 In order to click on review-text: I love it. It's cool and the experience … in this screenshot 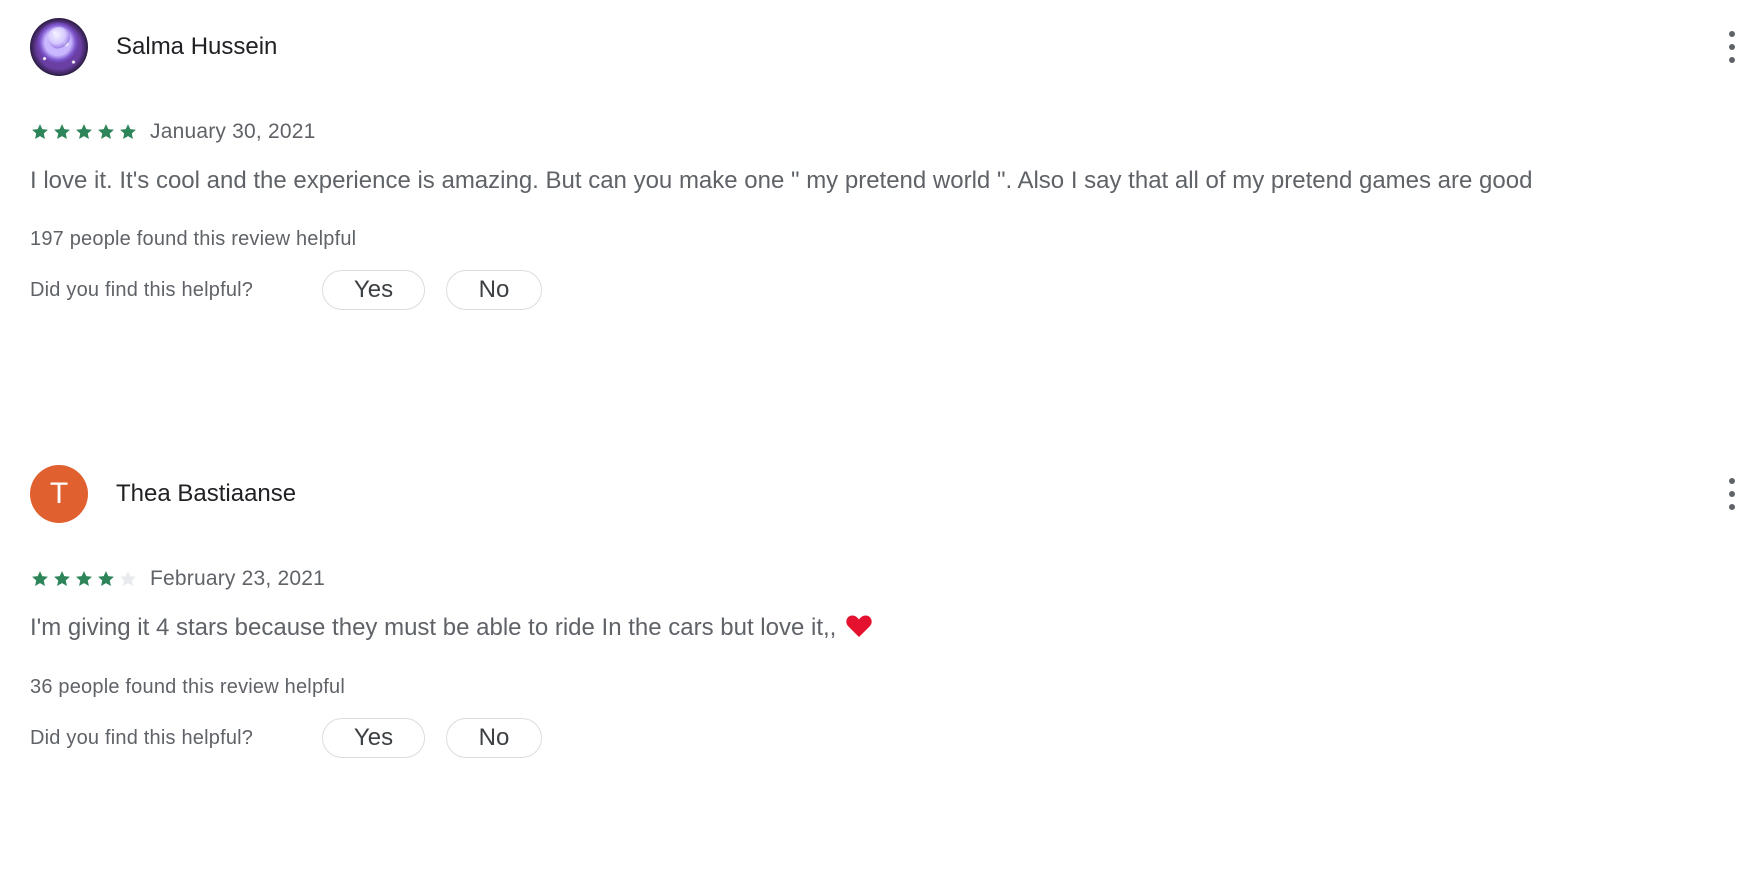, I will do `click(872, 181)`.